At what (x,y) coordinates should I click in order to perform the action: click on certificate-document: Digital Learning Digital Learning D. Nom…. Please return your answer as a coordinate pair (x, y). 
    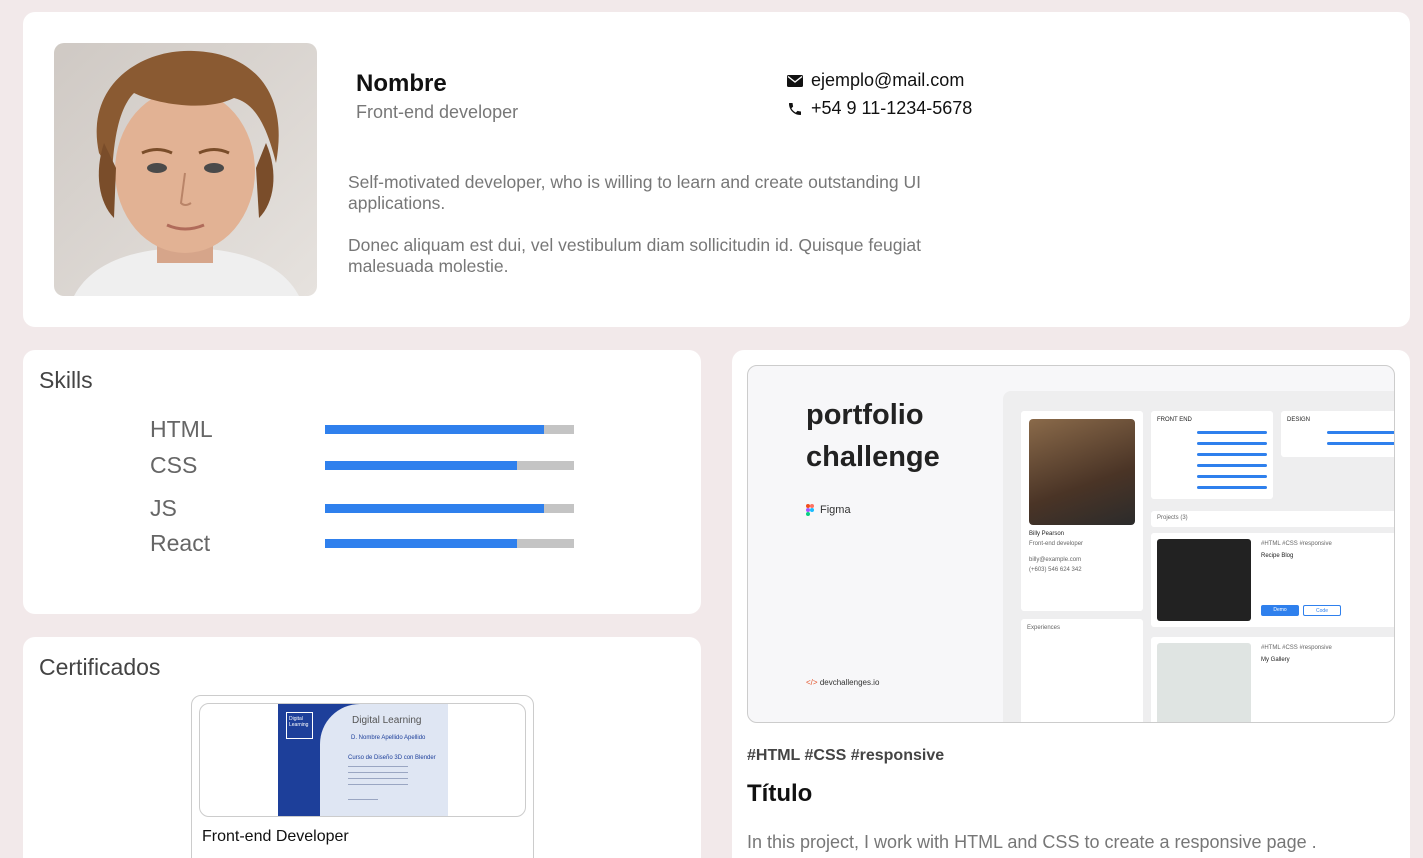
    Looking at the image, I should click on (363, 760).